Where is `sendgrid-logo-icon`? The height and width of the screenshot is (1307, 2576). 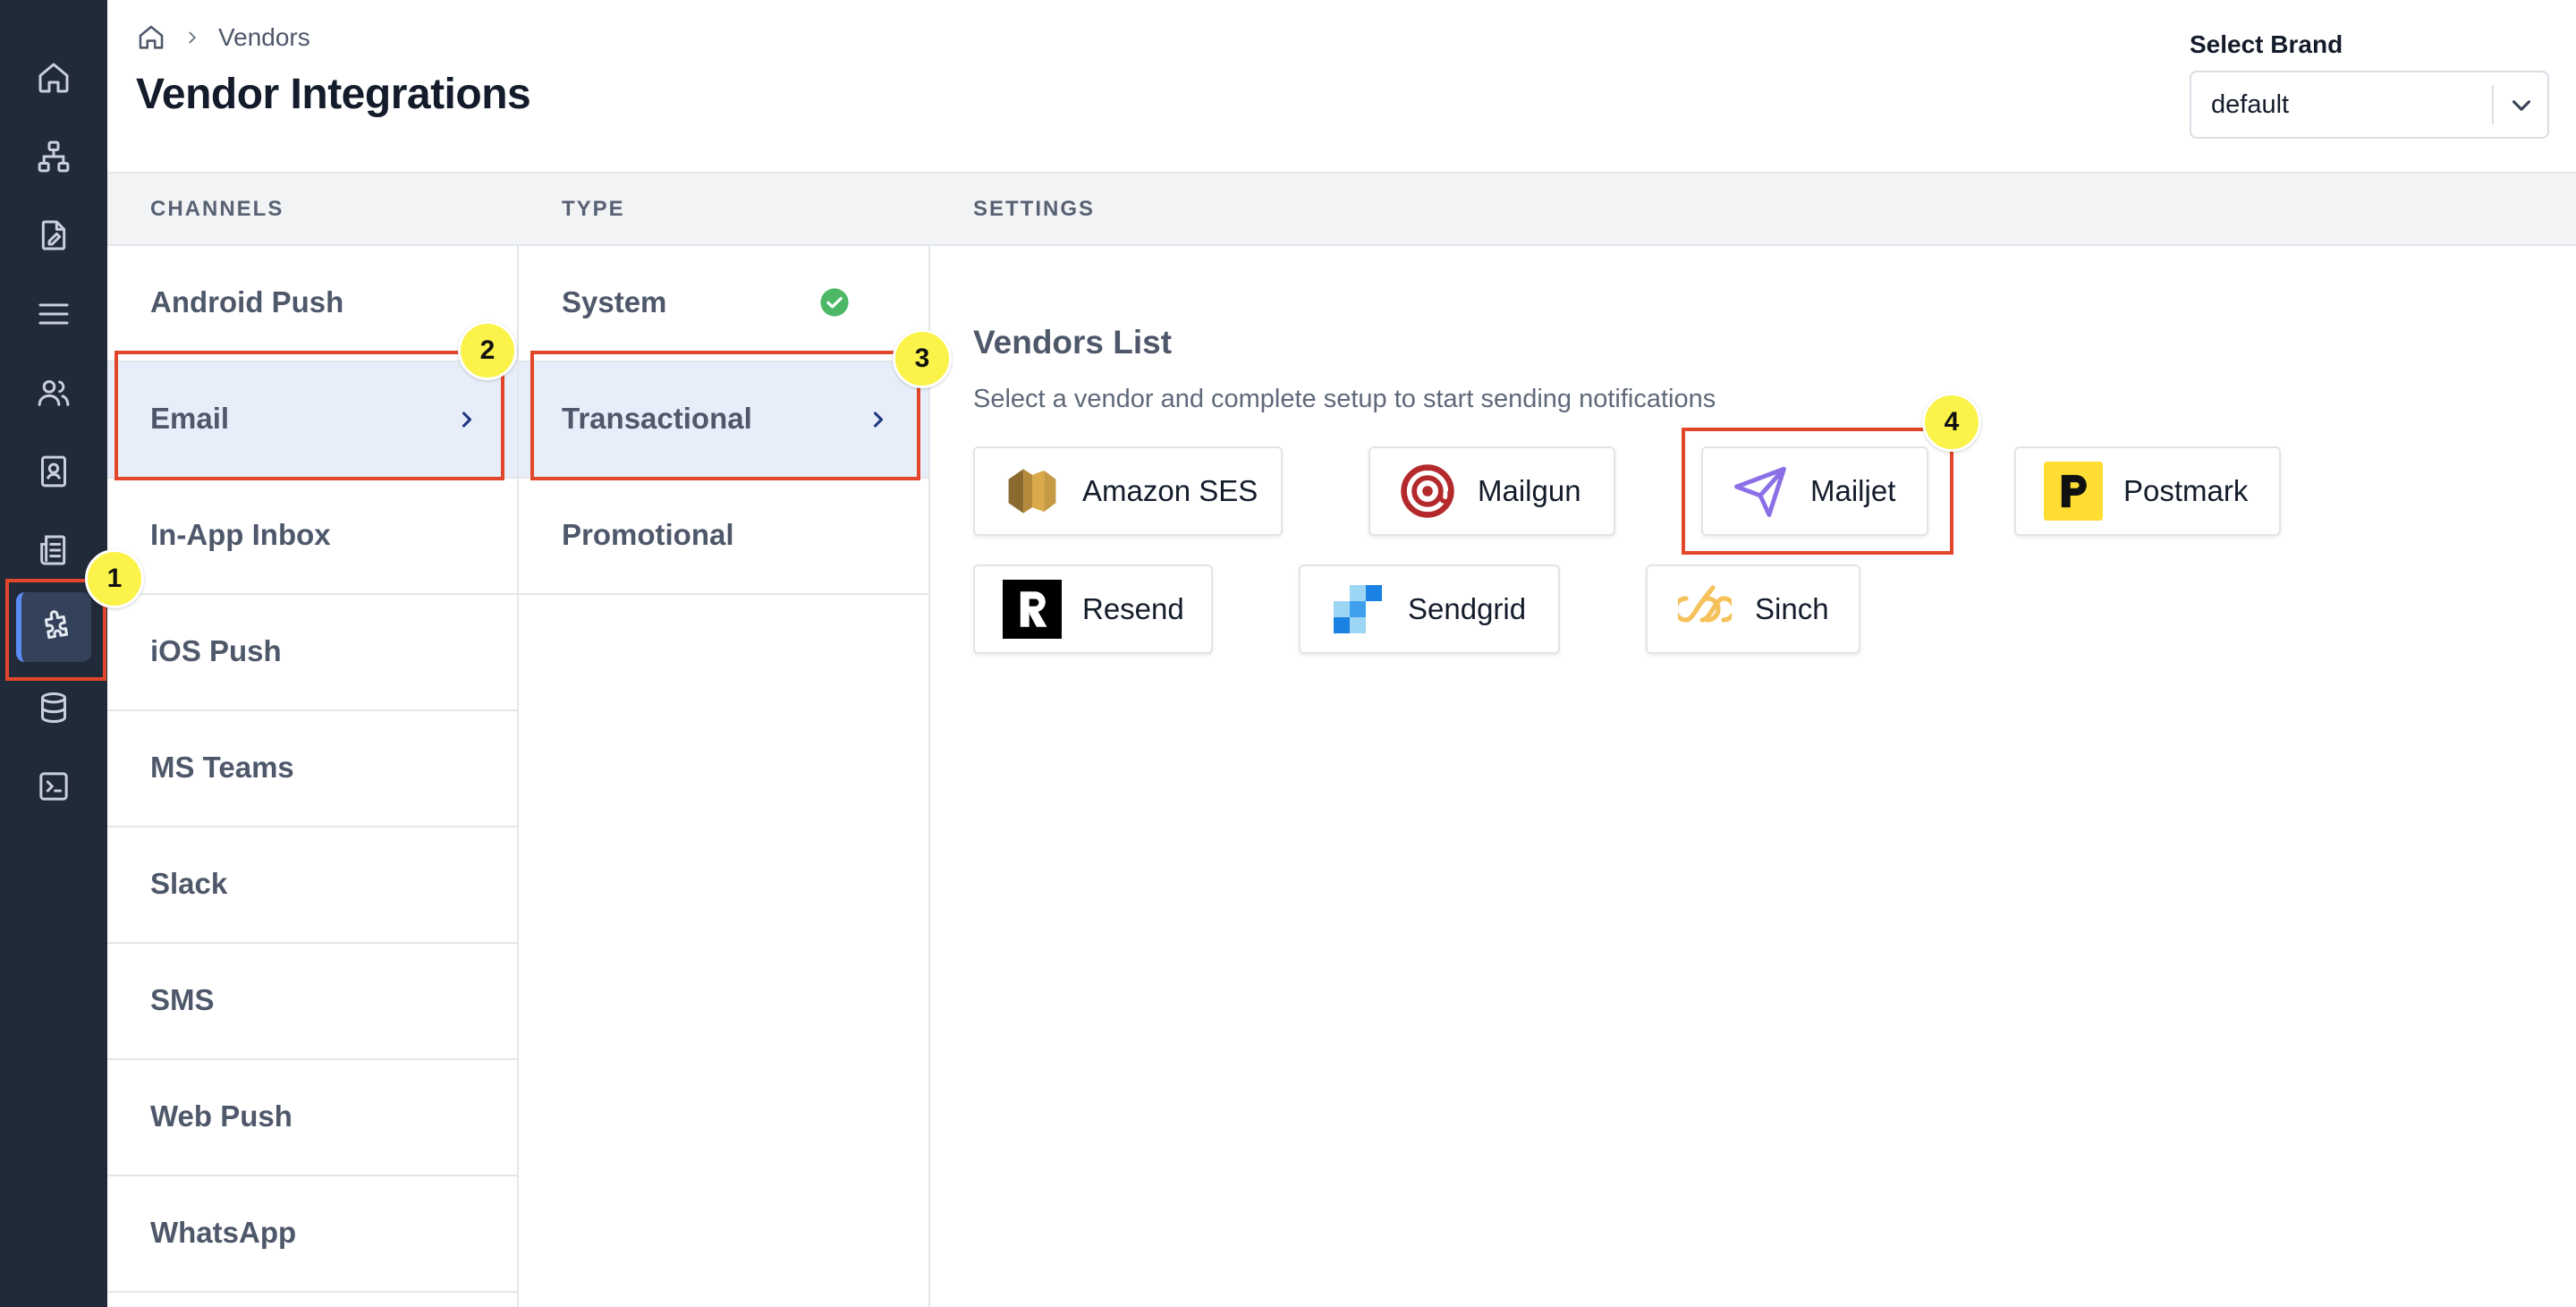
sendgrid-logo-icon is located at coordinates (1357, 609).